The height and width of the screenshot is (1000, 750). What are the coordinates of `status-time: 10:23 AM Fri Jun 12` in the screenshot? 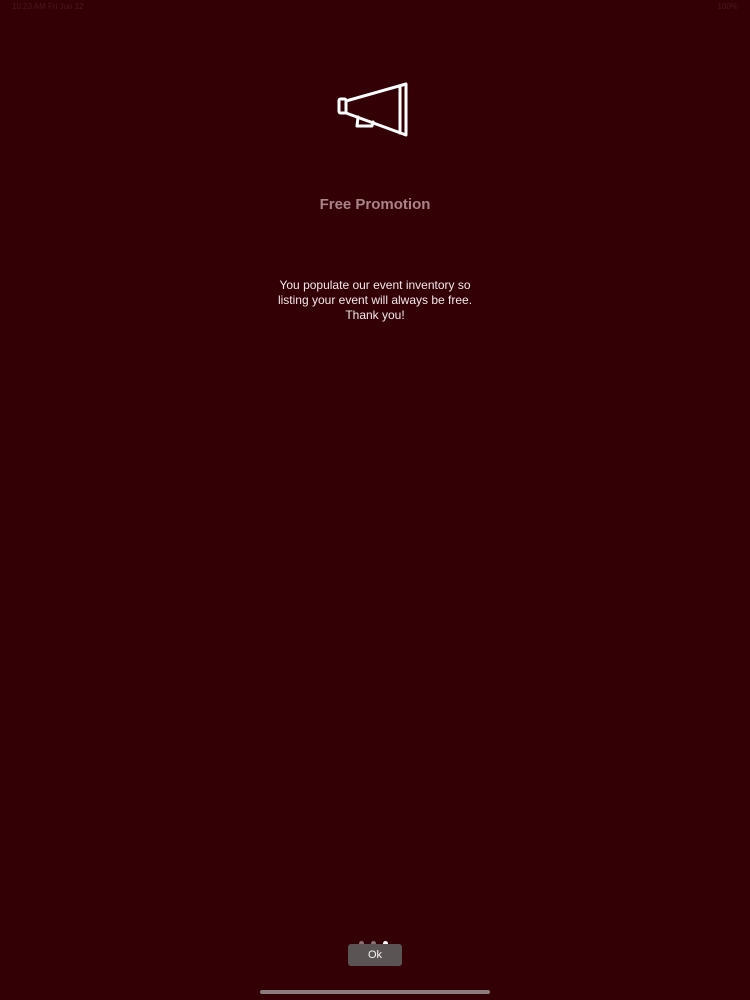 It's located at (48, 6).